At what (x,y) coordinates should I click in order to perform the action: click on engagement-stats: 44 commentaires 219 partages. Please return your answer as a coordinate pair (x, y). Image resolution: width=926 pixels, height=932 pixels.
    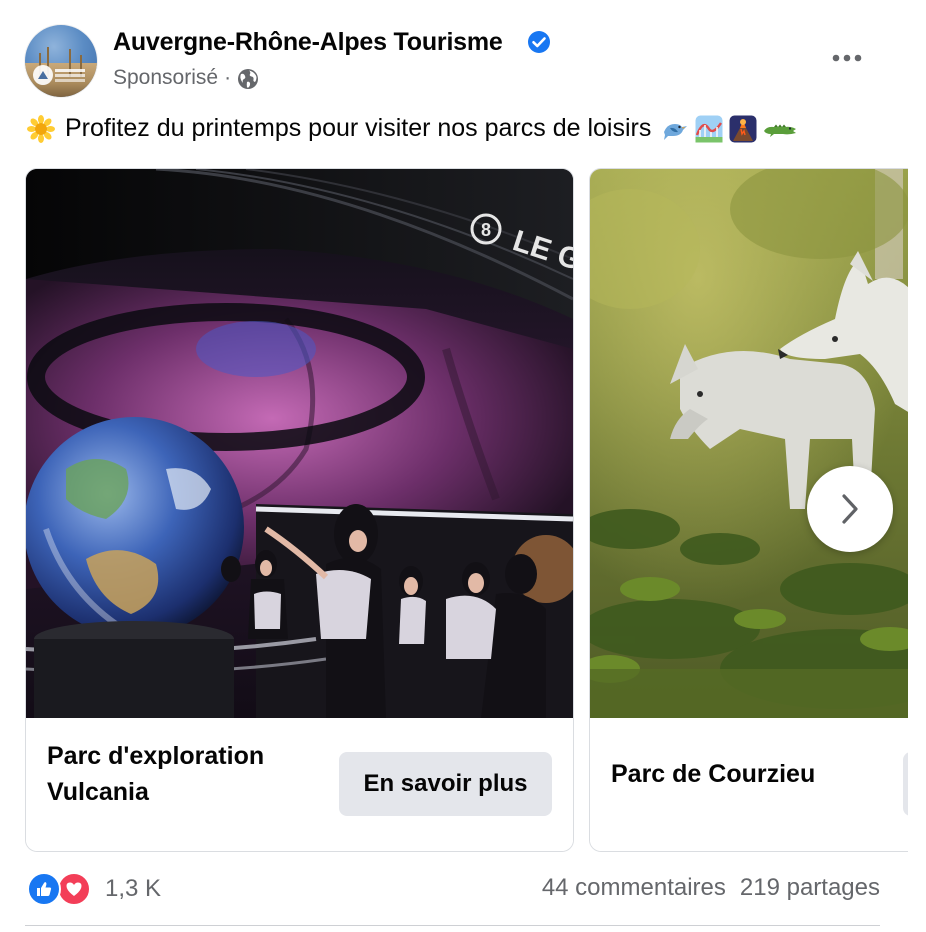
    Looking at the image, I should click on (711, 888).